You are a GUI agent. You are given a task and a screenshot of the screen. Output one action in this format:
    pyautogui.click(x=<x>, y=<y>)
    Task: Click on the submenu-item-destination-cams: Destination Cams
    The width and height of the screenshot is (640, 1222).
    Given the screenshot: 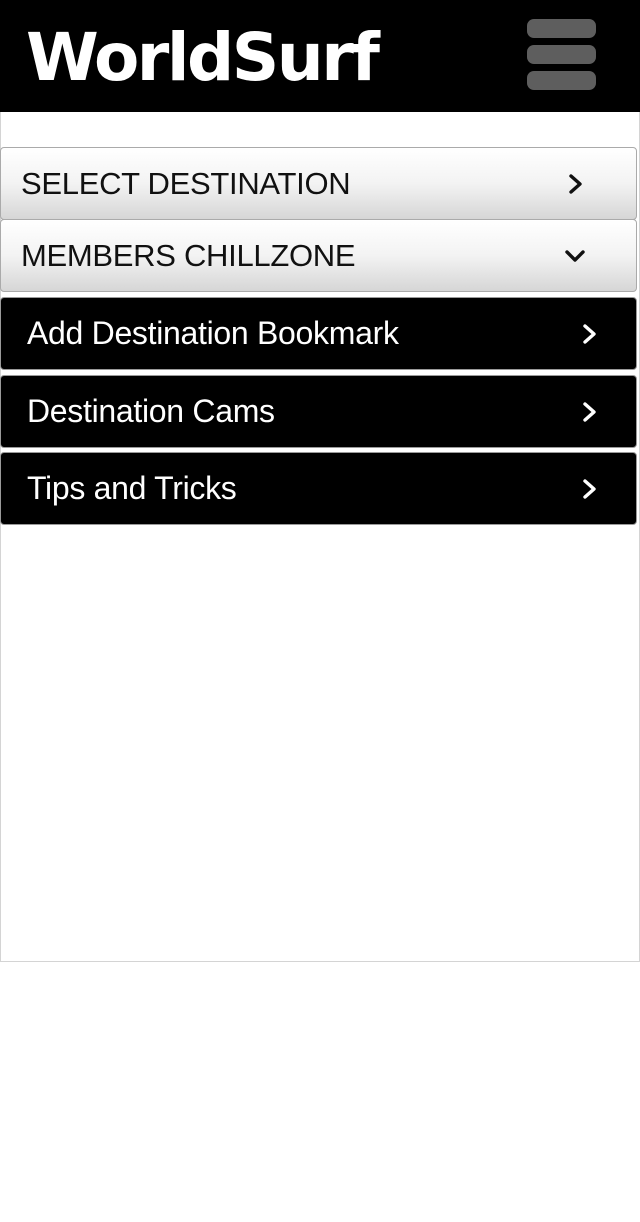 What is the action you would take?
    pyautogui.click(x=318, y=411)
    